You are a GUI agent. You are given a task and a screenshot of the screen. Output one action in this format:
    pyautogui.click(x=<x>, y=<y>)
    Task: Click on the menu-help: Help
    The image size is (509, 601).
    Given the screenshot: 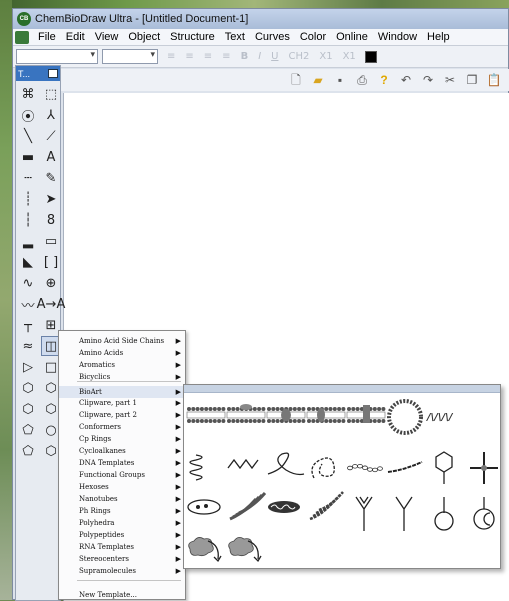 What is the action you would take?
    pyautogui.click(x=438, y=37)
    